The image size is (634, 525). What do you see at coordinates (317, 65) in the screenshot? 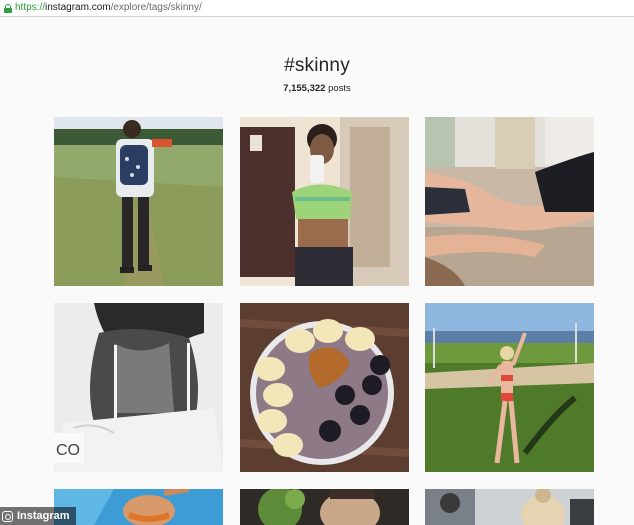
I see `hashtag-title: #skinny` at bounding box center [317, 65].